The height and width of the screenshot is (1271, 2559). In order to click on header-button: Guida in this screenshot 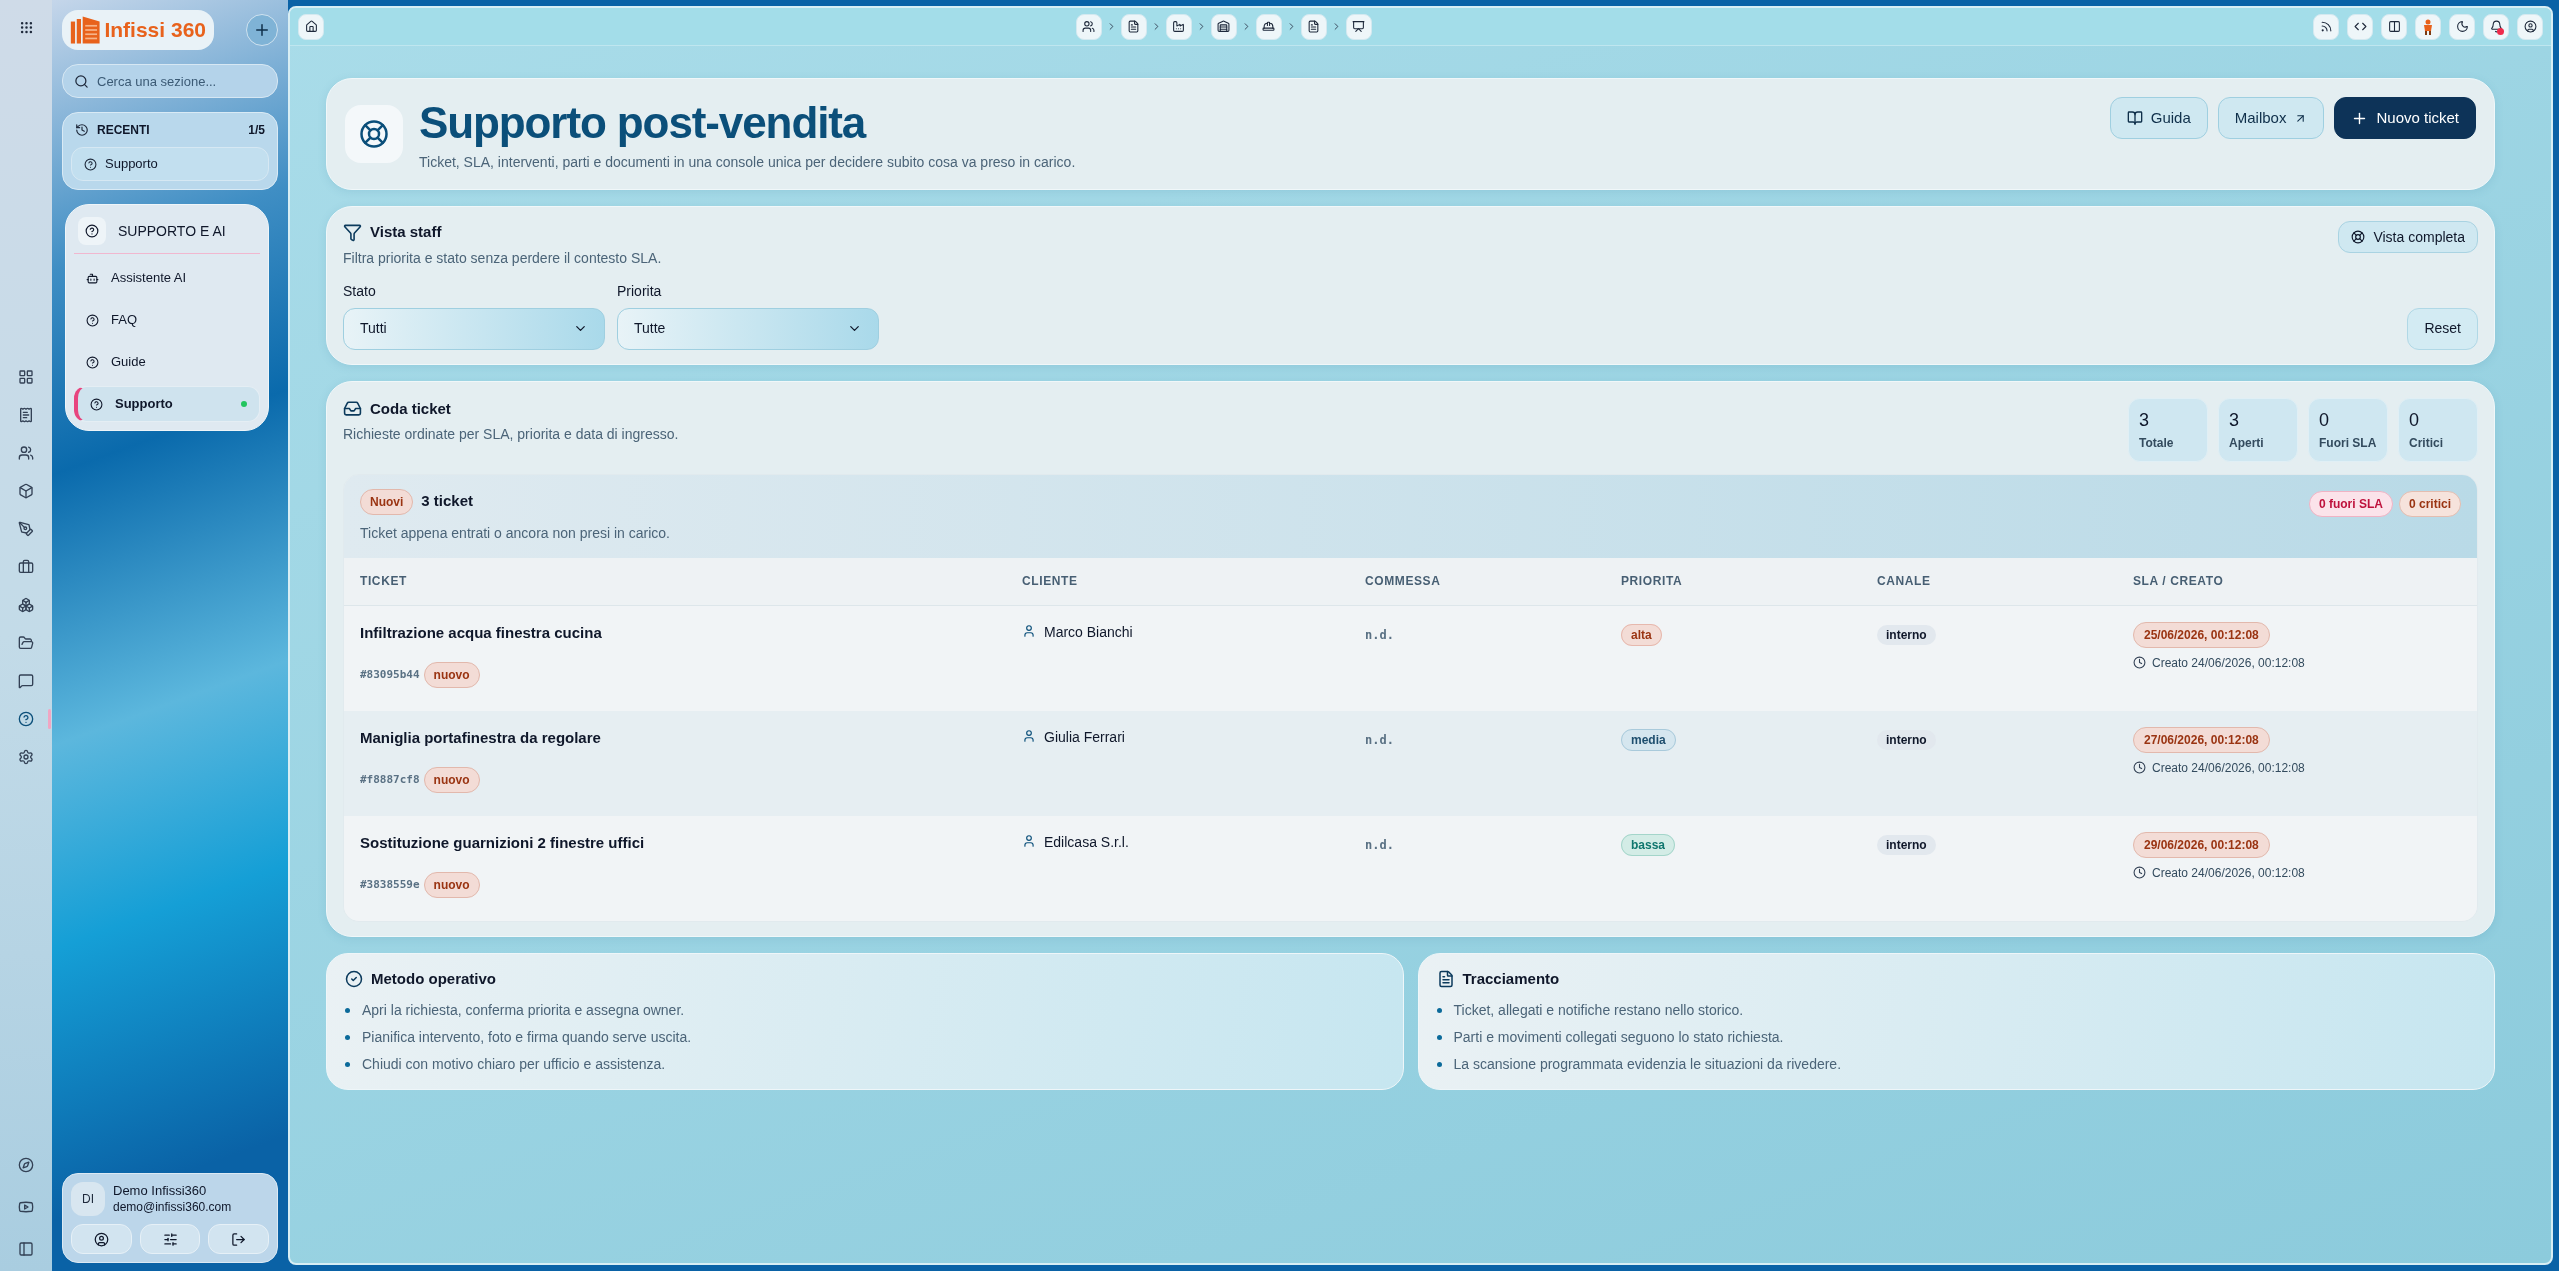, I will do `click(2158, 118)`.